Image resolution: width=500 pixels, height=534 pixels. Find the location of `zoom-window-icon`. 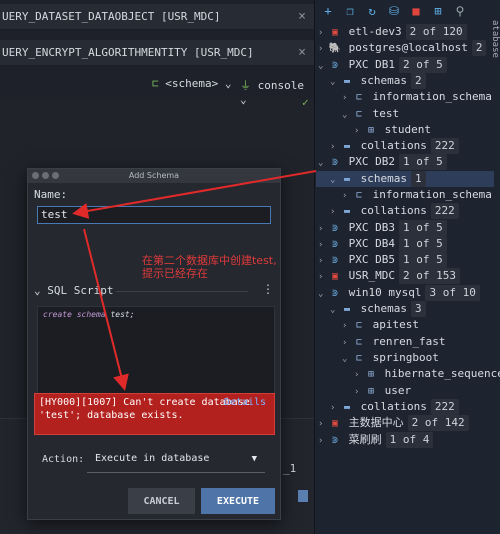

zoom-window-icon is located at coordinates (55, 175).